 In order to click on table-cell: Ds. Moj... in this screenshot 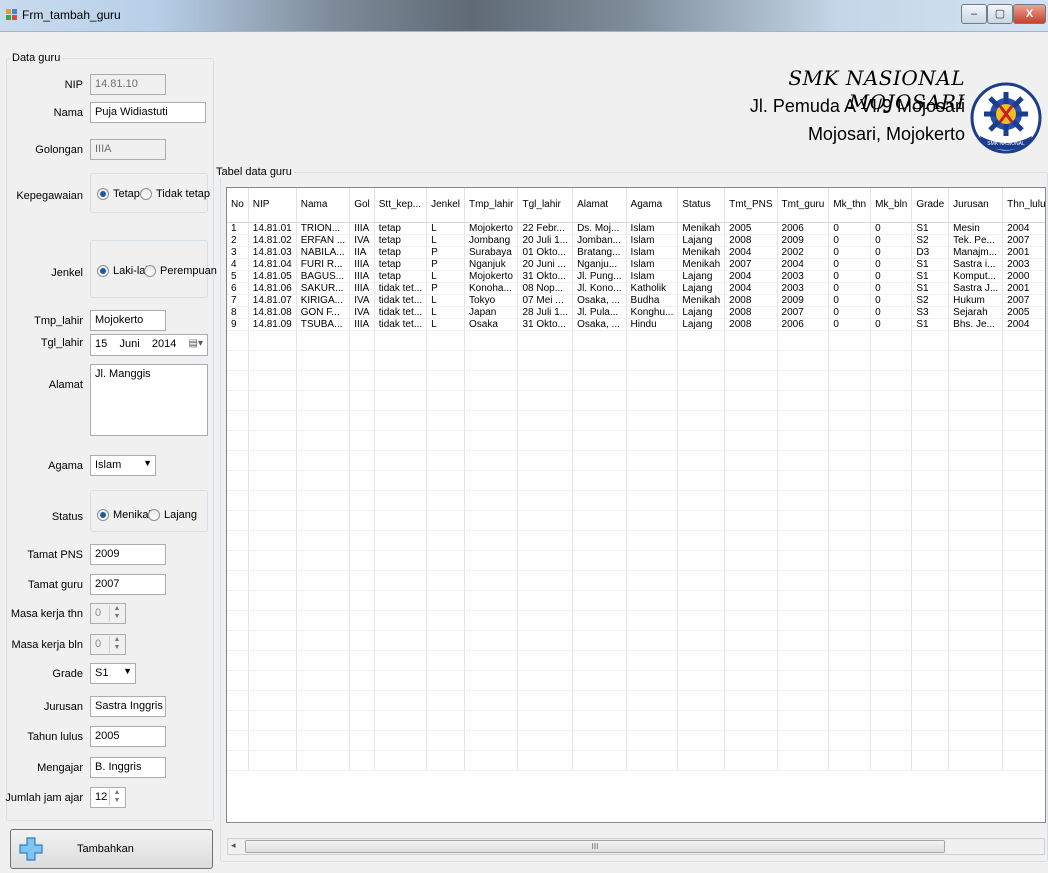, I will do `click(599, 228)`.